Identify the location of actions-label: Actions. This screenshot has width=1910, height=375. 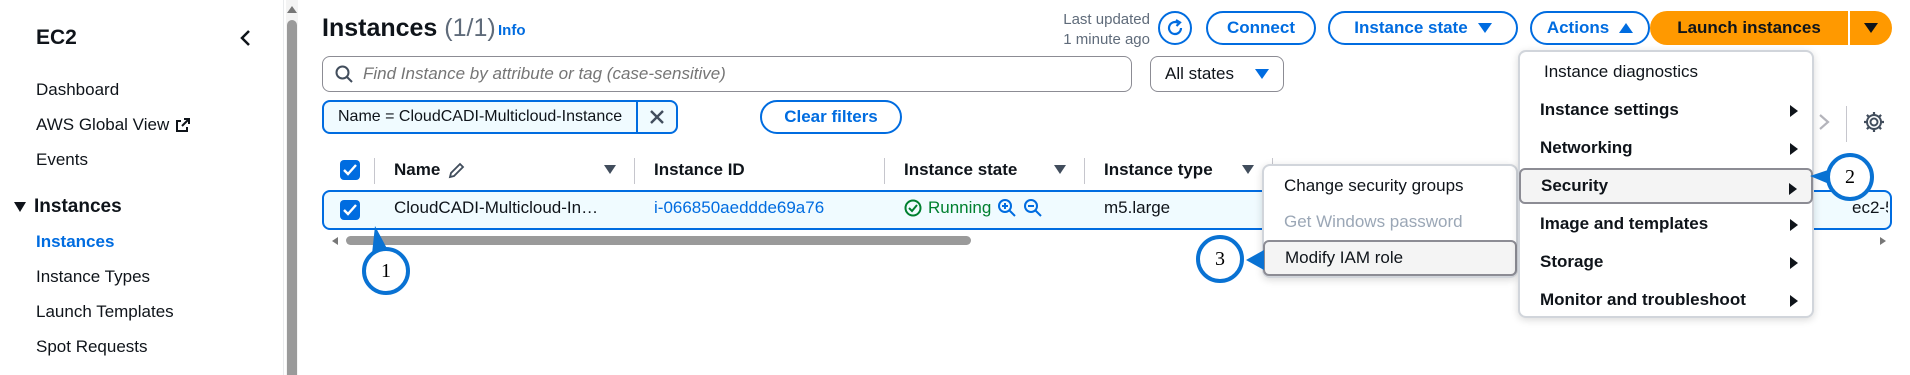
(1578, 27).